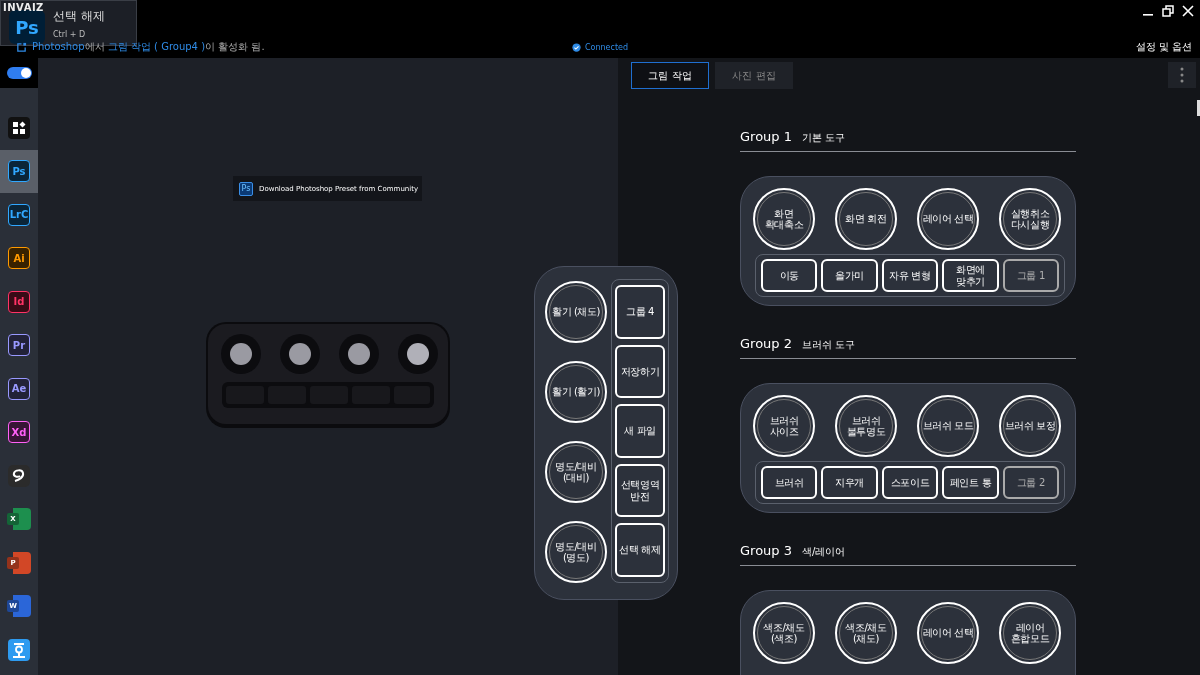 The height and width of the screenshot is (675, 1200). I want to click on key-button: 화면에 맞추기, so click(970, 275).